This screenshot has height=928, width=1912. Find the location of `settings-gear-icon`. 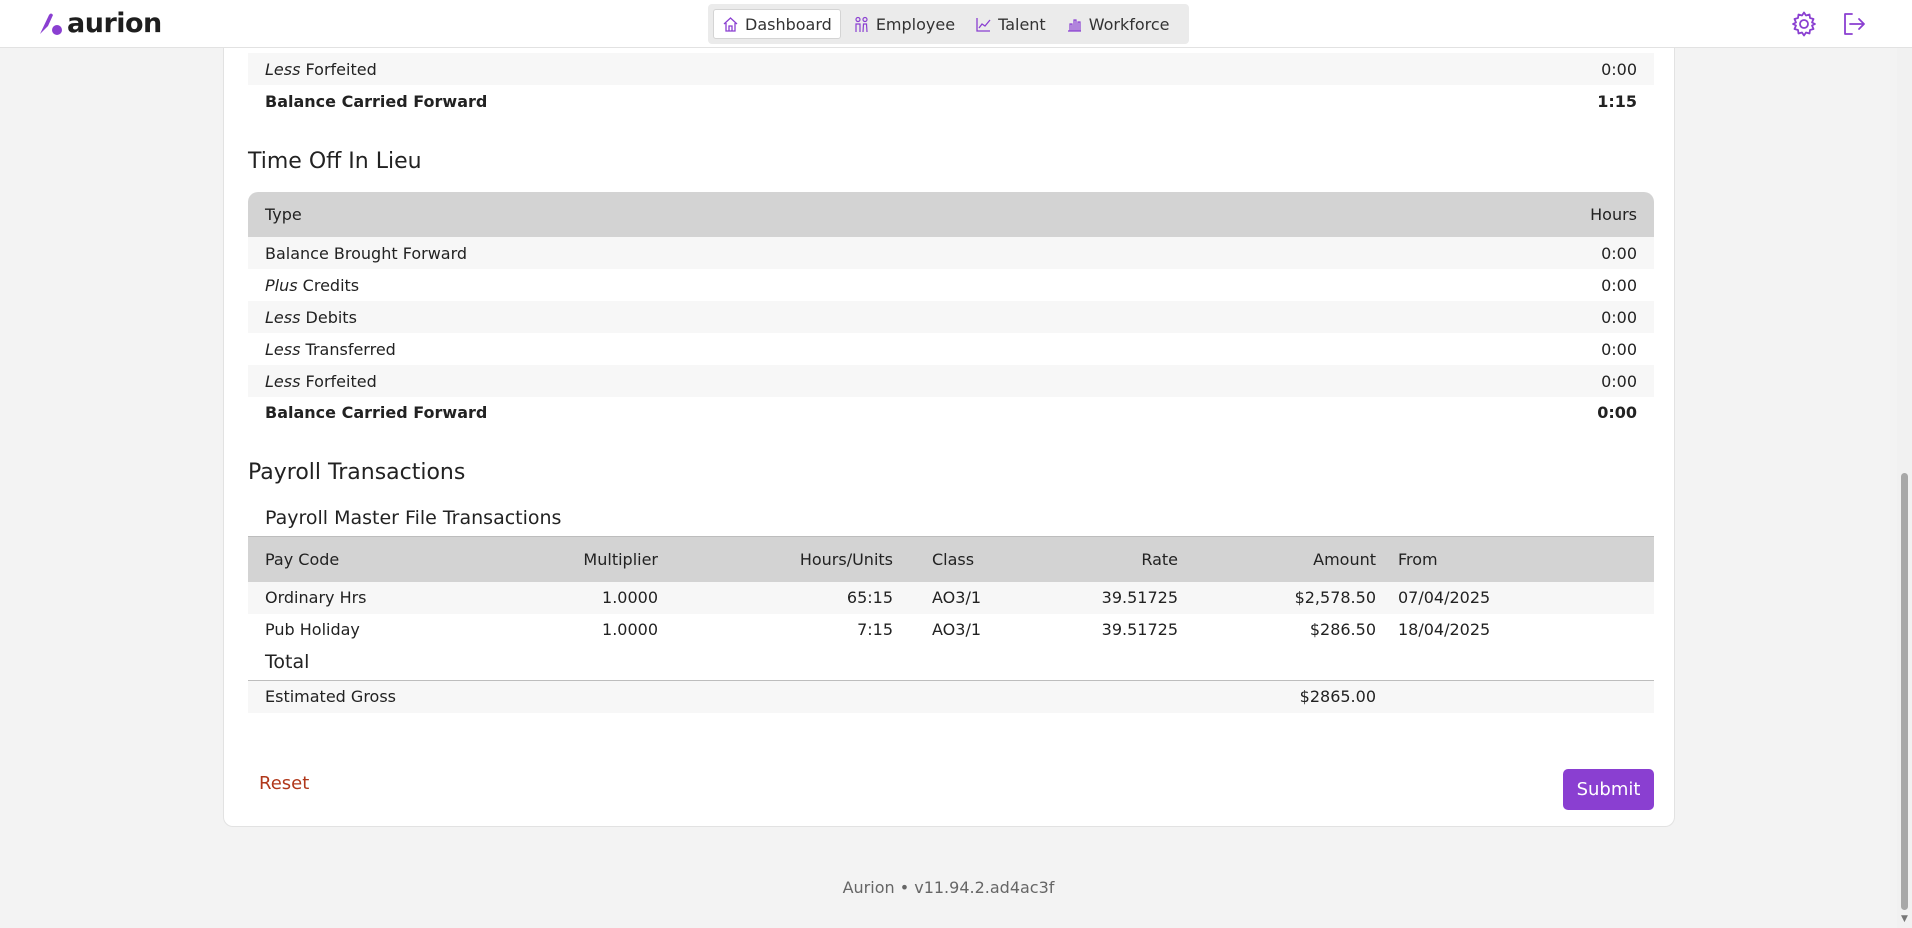

settings-gear-icon is located at coordinates (1804, 24).